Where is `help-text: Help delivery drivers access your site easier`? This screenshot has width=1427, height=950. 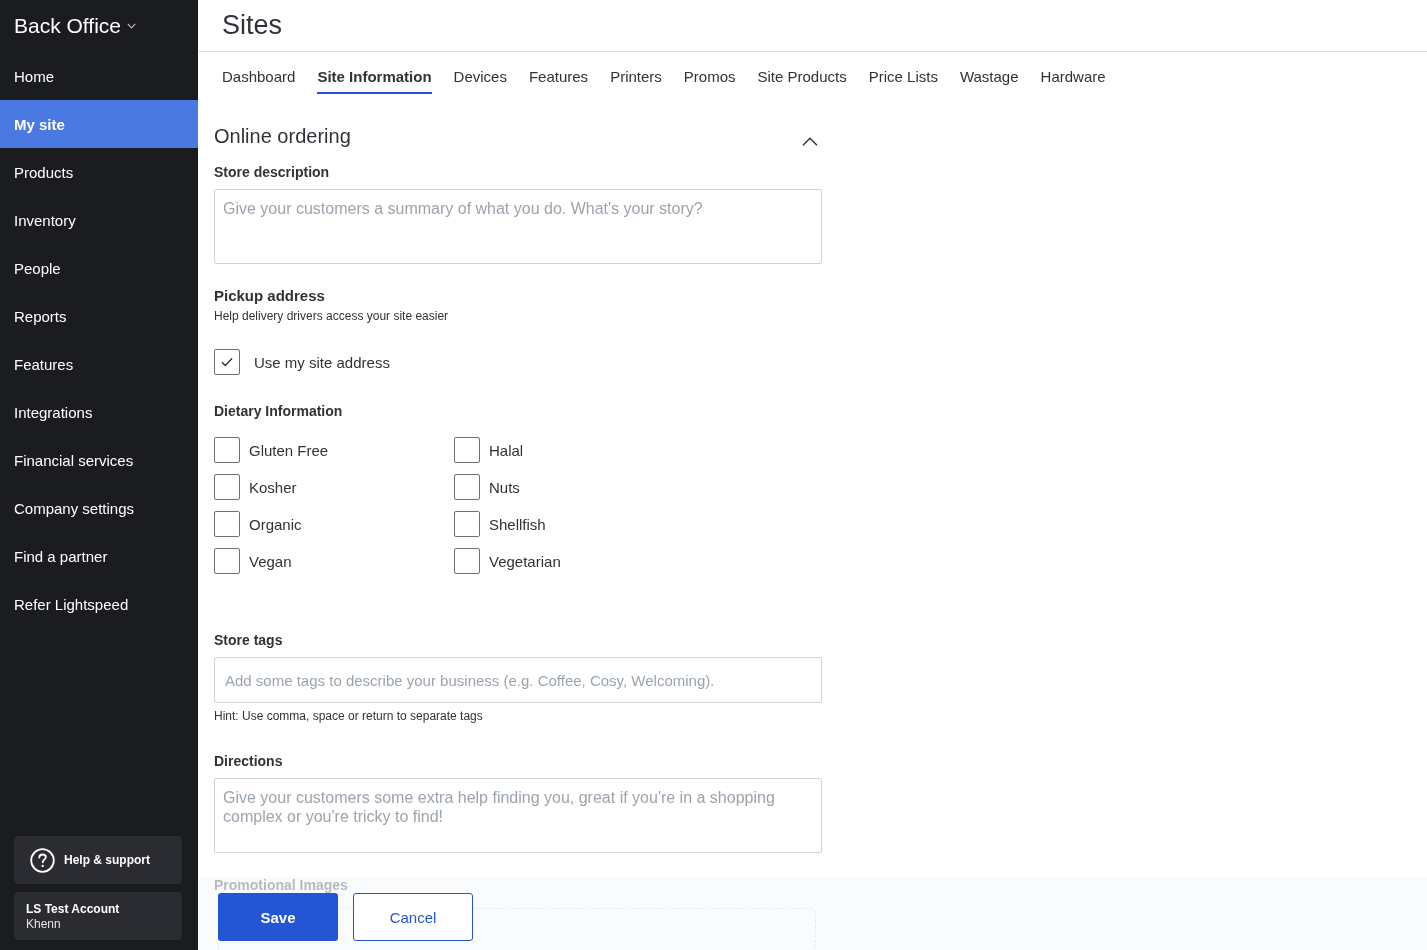
help-text: Help delivery drivers access your site easier is located at coordinates (331, 316).